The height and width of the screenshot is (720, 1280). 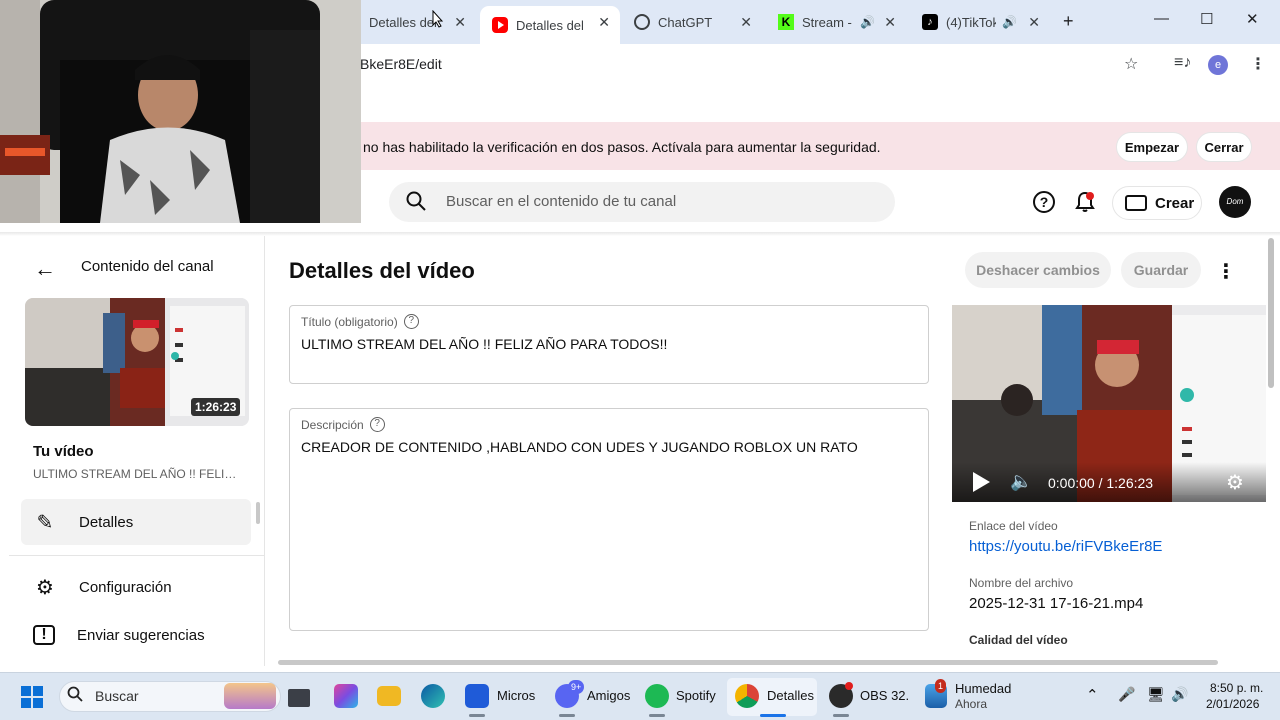 What do you see at coordinates (608, 695) in the screenshot?
I see `taskbar-app-label: Amigos` at bounding box center [608, 695].